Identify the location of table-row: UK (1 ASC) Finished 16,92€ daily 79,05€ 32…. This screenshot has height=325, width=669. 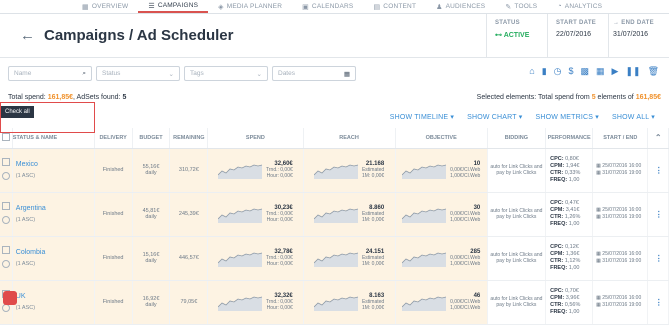
(334, 302).